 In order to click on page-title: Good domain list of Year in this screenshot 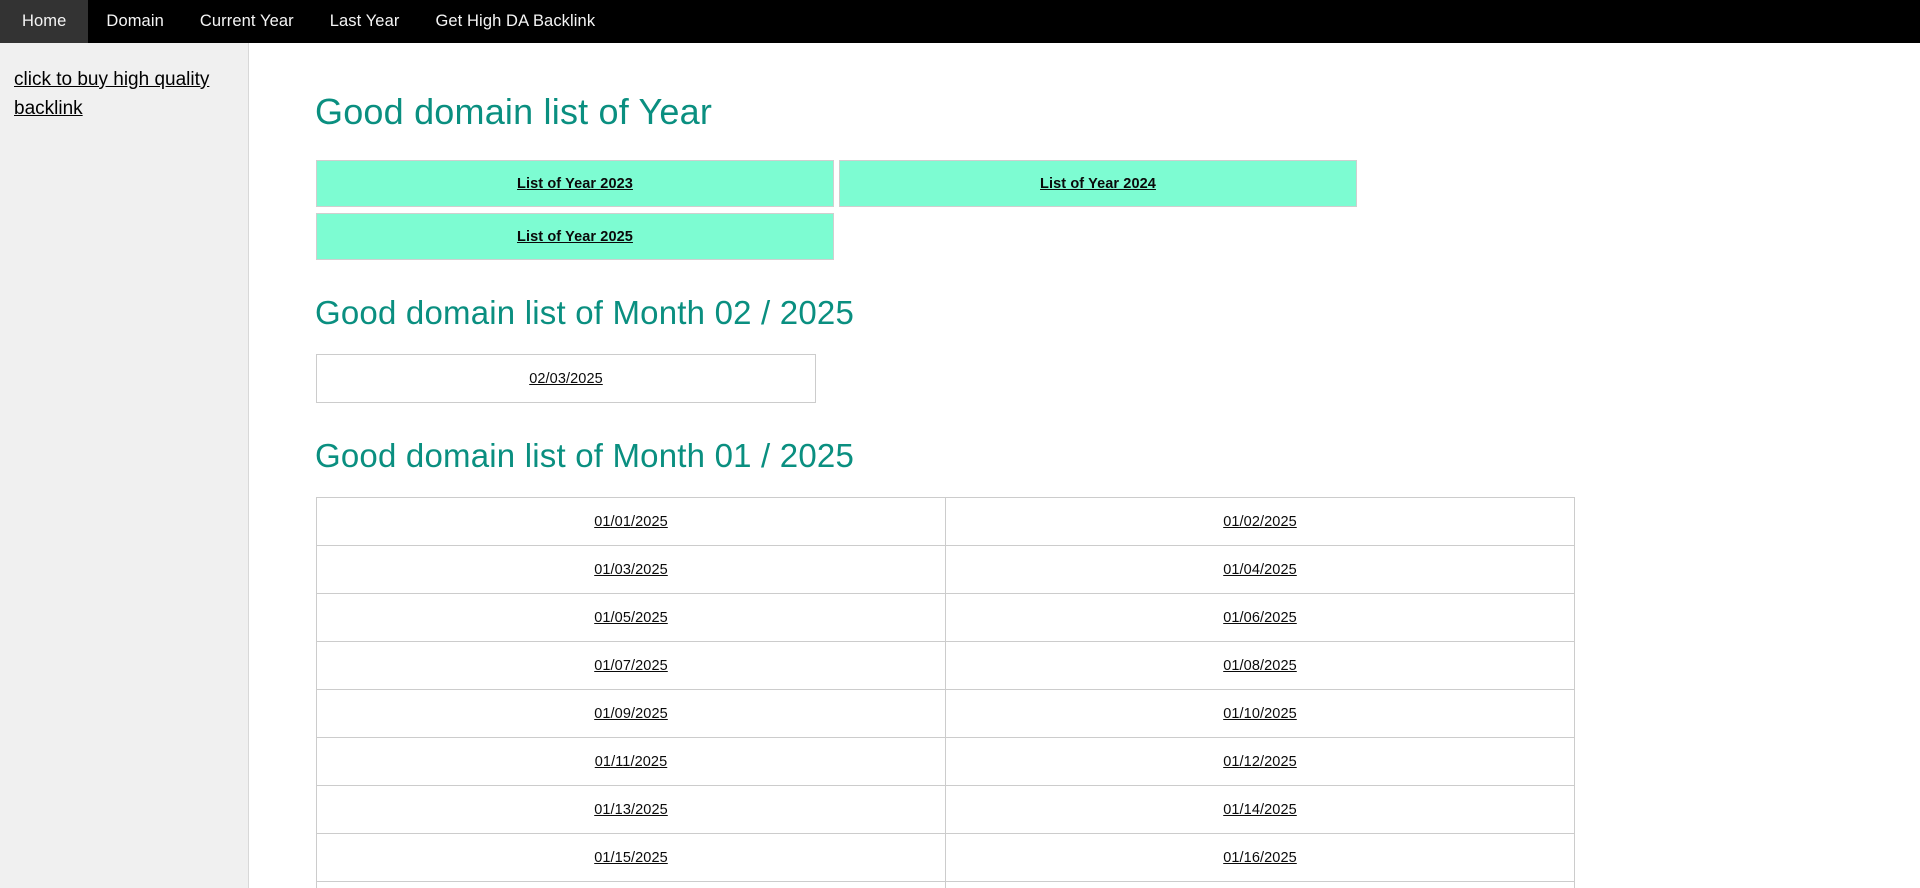, I will do `click(514, 111)`.